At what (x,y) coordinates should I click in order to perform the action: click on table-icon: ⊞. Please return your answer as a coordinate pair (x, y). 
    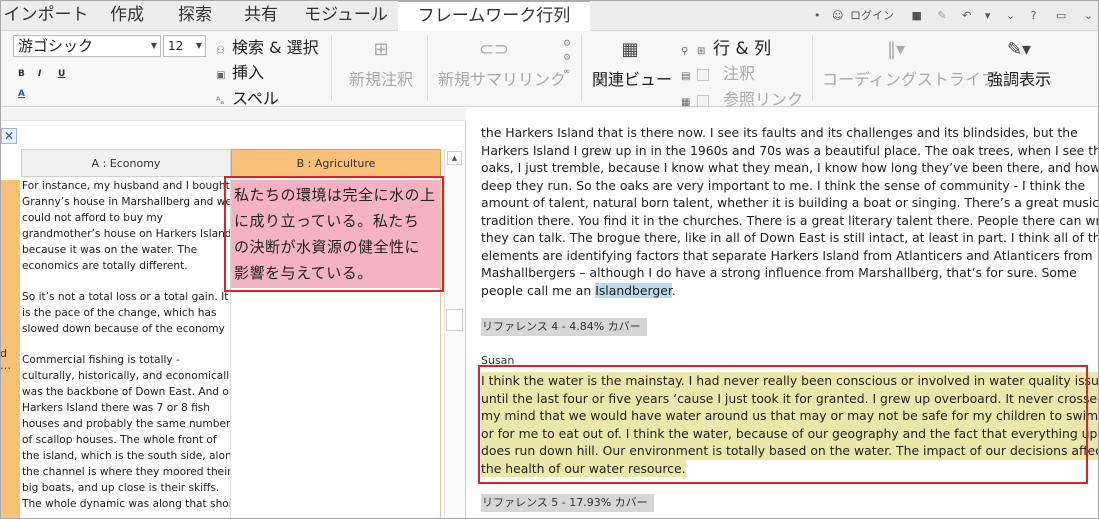
    Looking at the image, I should click on (701, 51).